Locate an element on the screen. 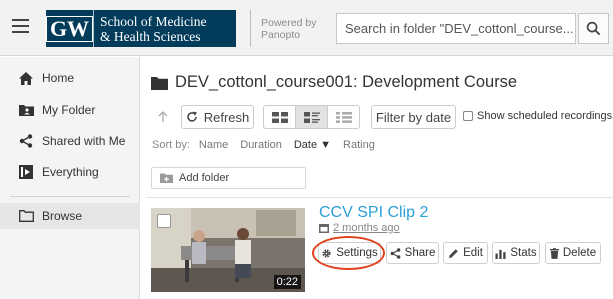 Image resolution: width=613 pixels, height=299 pixels. view-detail-button is located at coordinates (343, 117).